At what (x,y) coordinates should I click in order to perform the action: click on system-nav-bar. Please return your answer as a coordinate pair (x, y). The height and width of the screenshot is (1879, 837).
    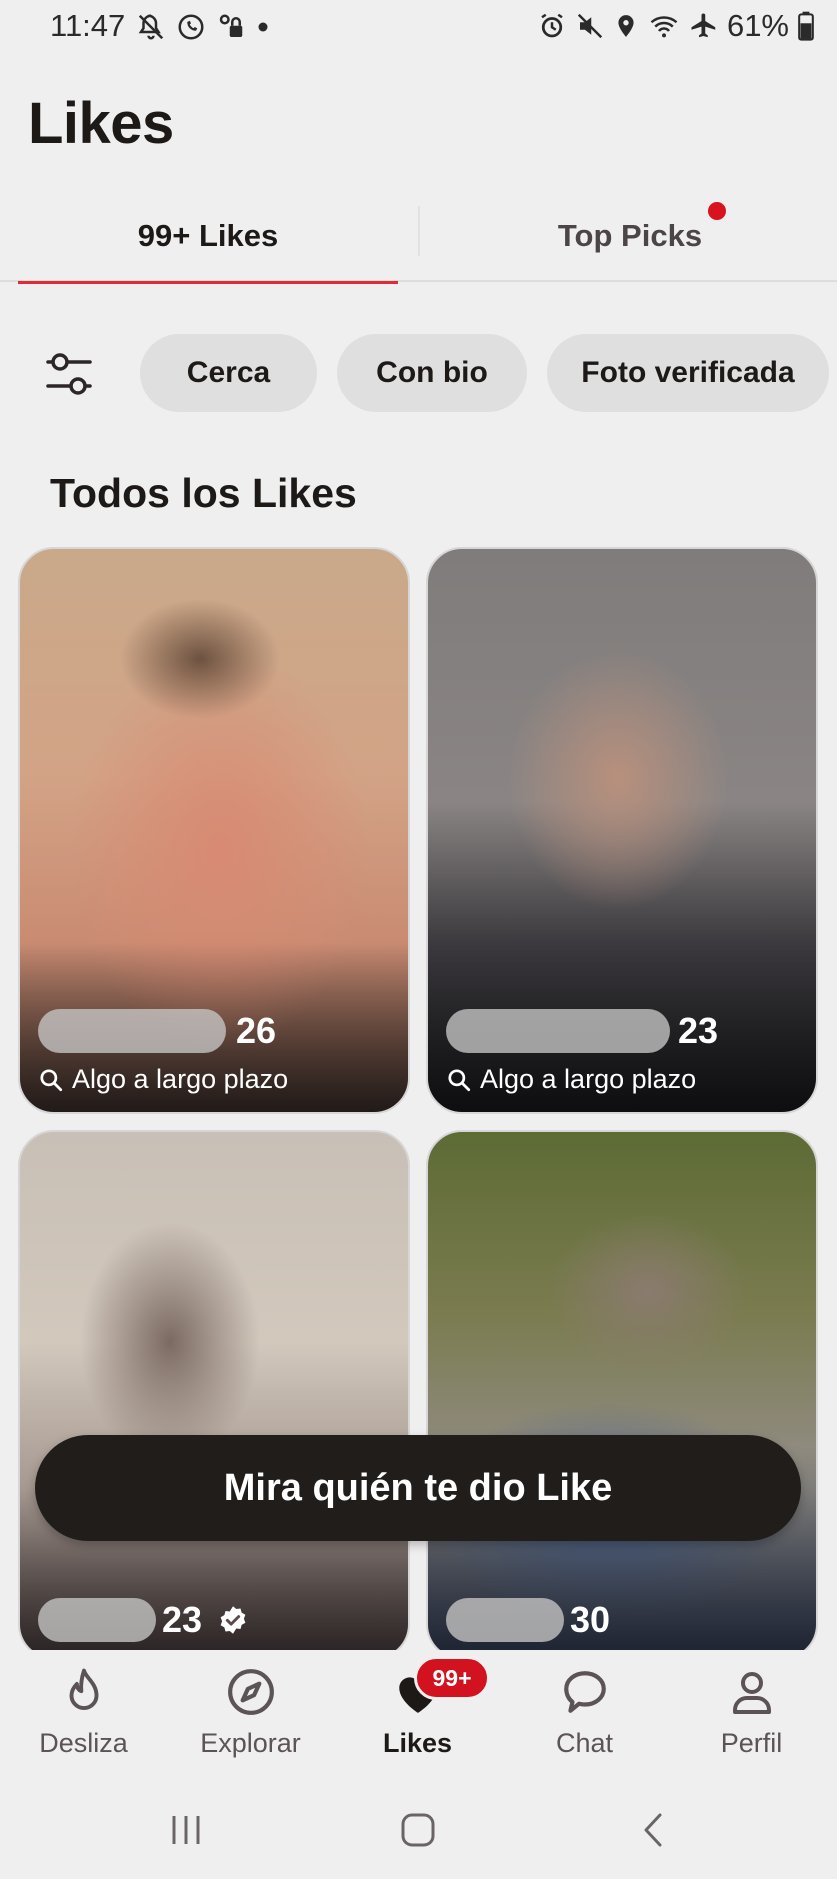
    Looking at the image, I should click on (418, 1829).